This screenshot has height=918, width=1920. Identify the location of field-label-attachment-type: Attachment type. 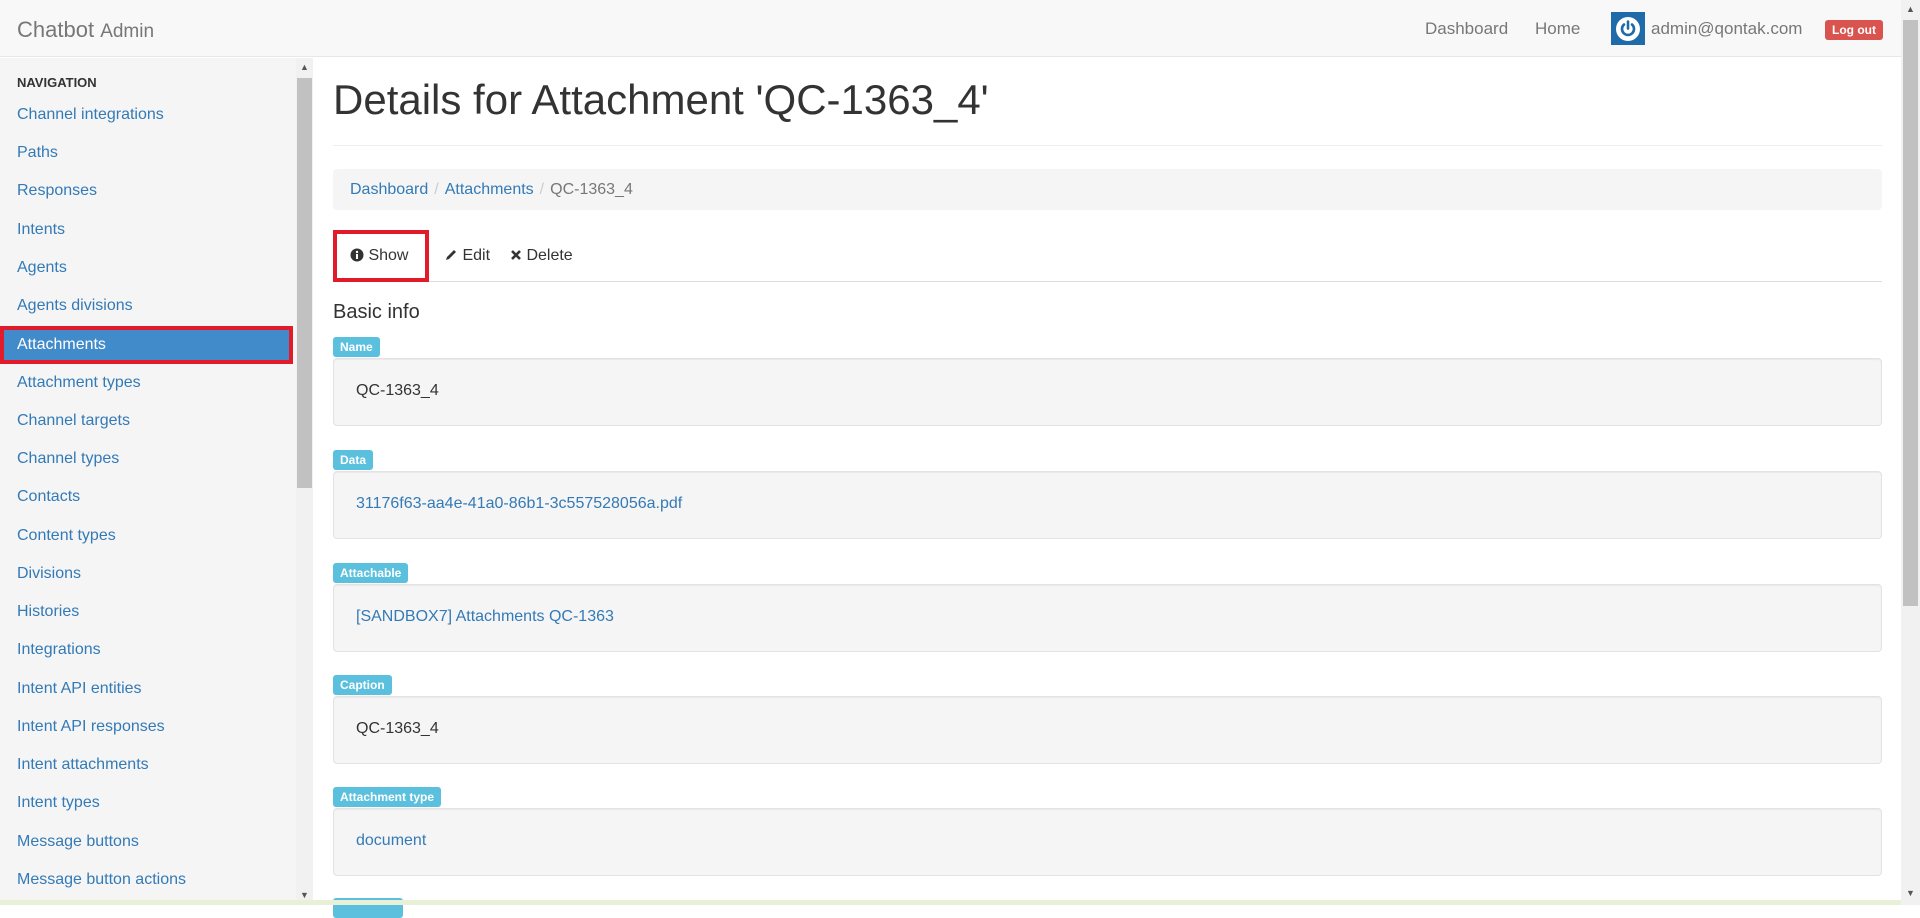
(387, 797).